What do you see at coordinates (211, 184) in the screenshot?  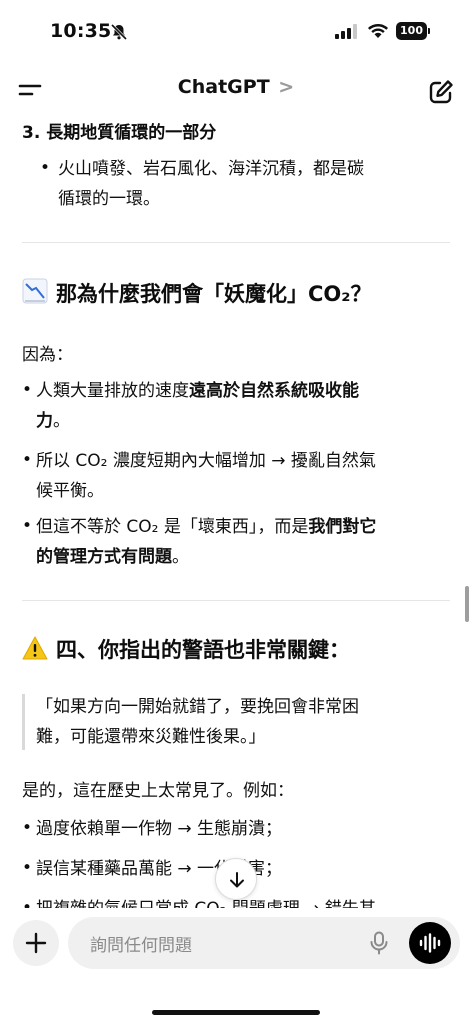 I see `list-item: 火山噴發、岩石風化、海洋沉積，都是碳 循環的一環。` at bounding box center [211, 184].